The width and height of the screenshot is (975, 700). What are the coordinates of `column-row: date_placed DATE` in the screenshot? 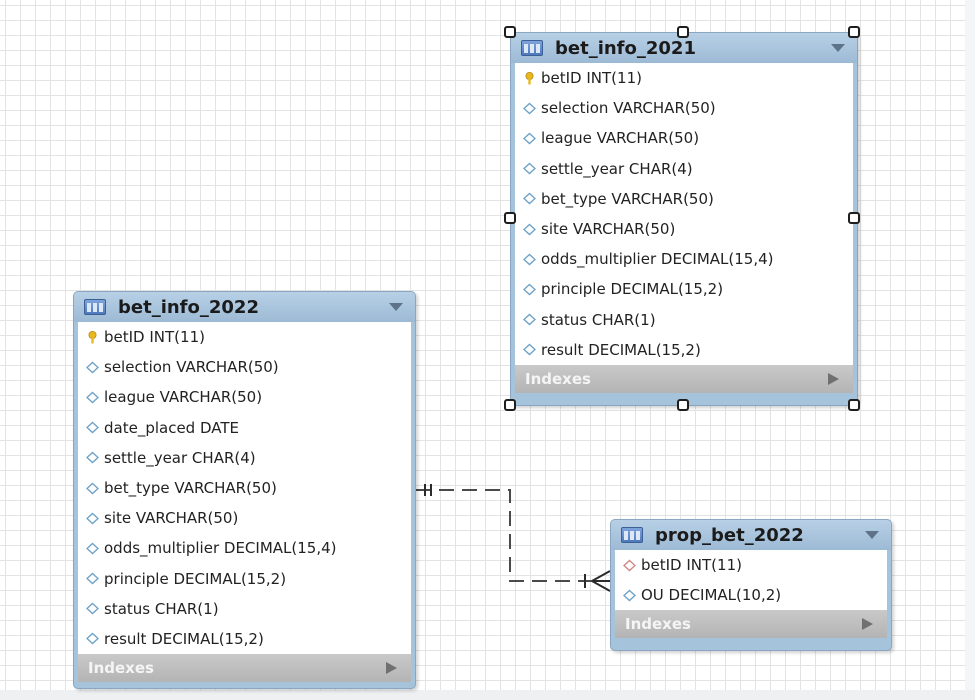 It's located at (244, 428).